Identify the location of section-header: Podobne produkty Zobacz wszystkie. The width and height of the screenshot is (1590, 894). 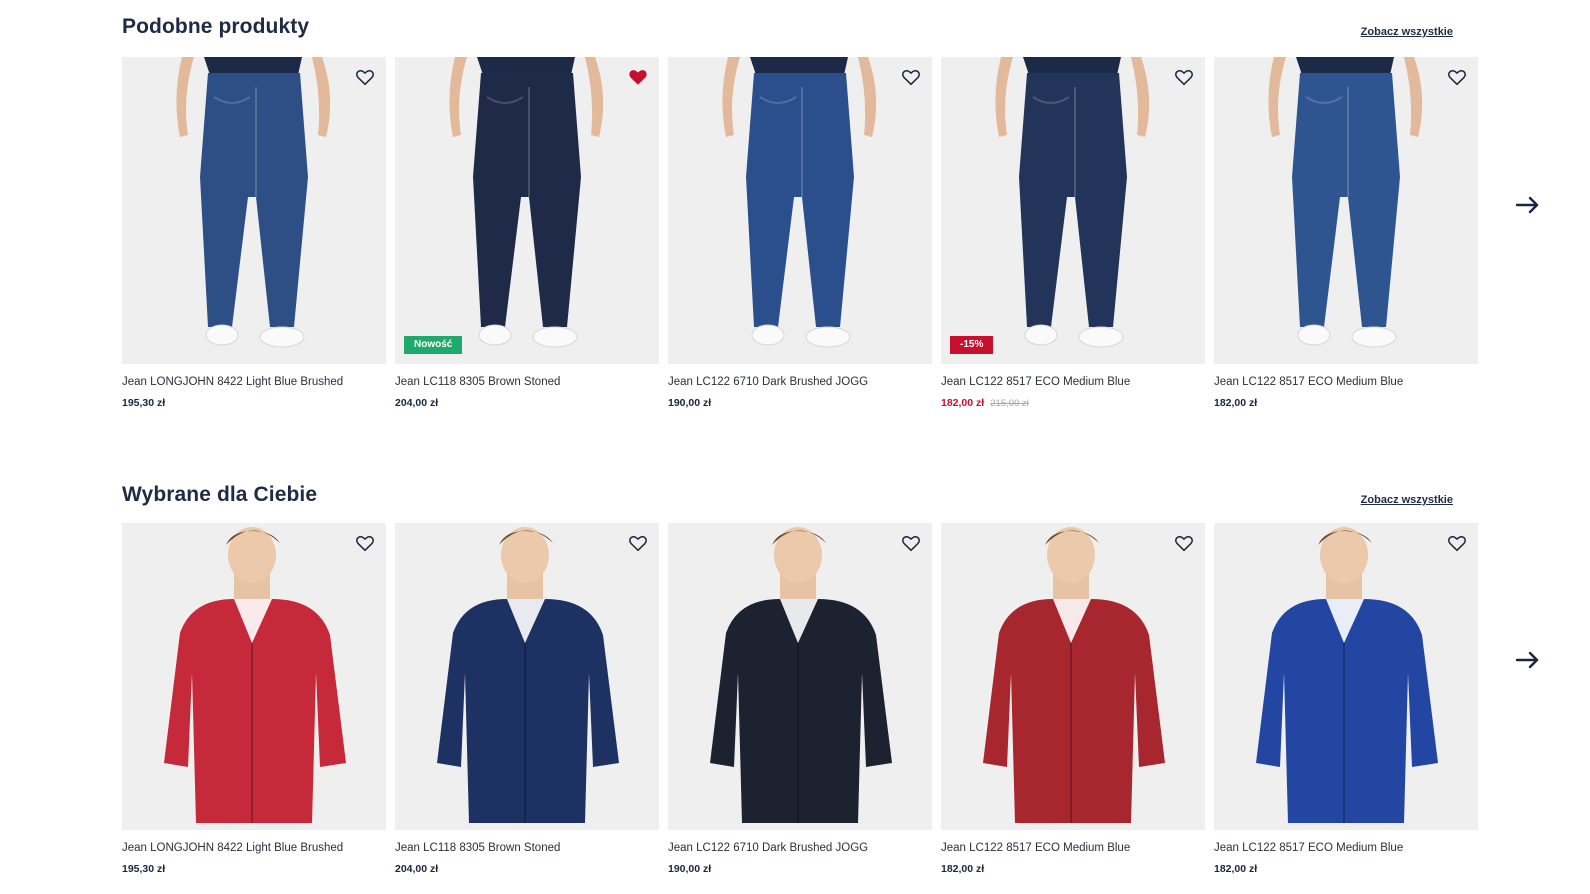
(801, 28).